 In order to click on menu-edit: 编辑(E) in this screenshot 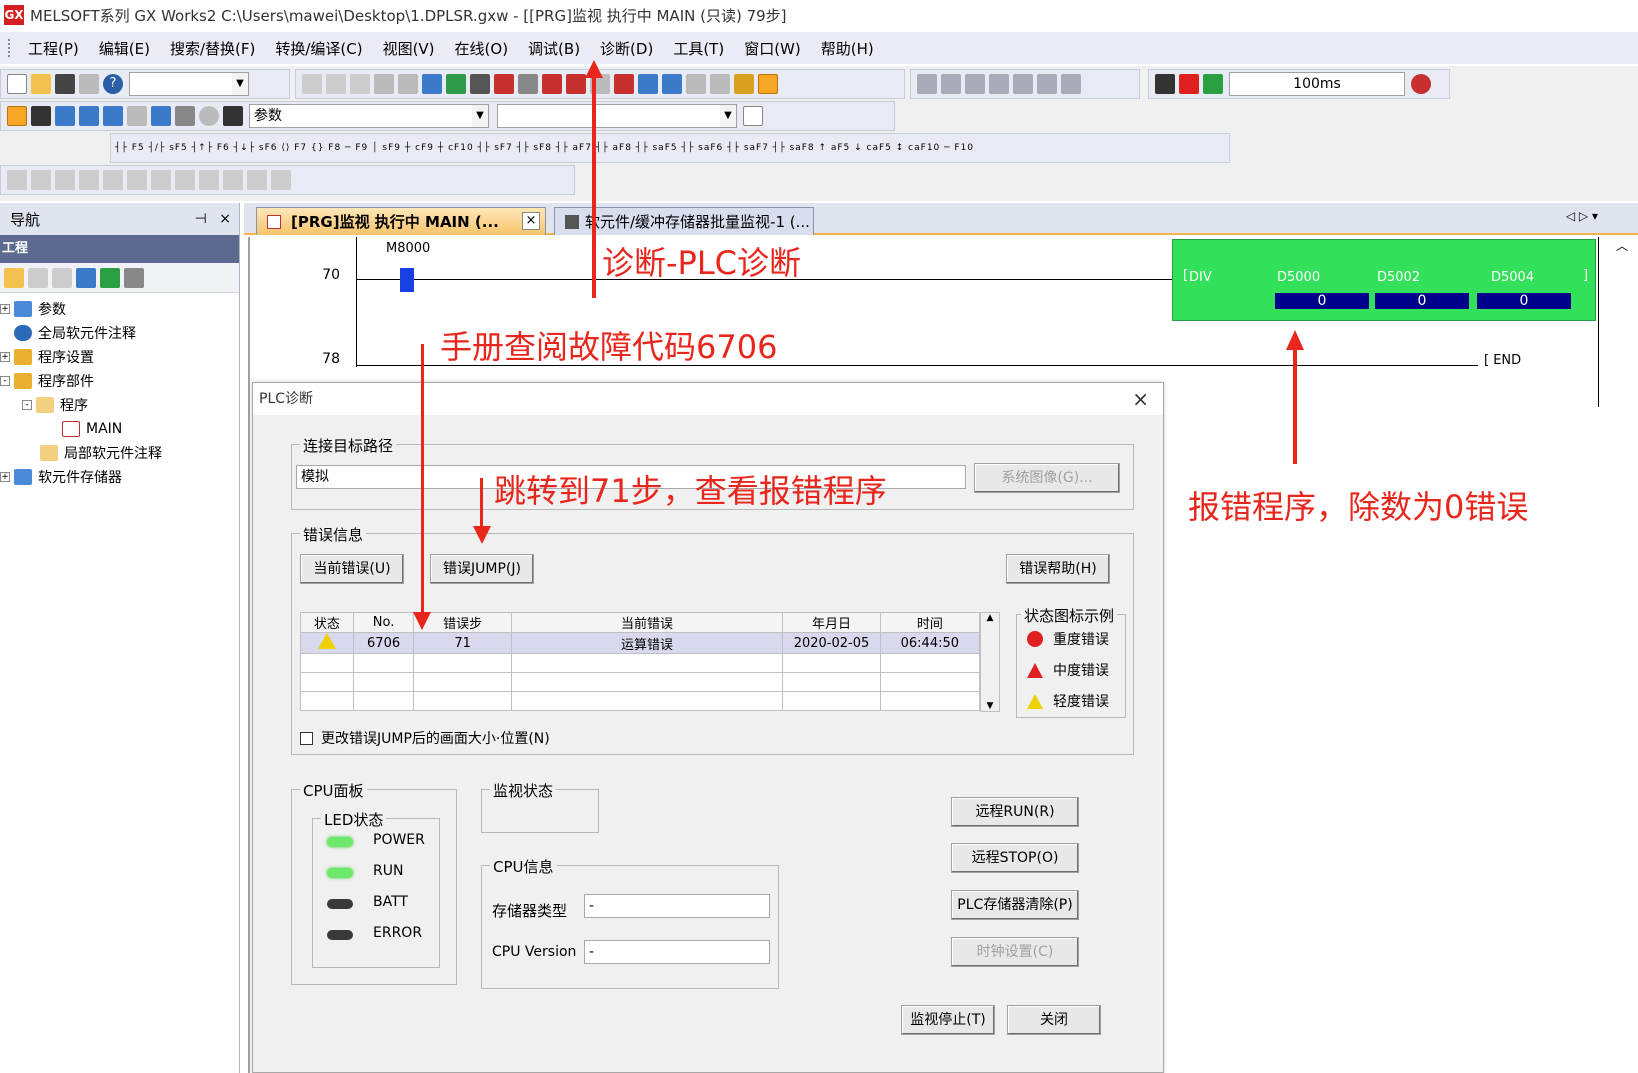, I will do `click(124, 48)`.